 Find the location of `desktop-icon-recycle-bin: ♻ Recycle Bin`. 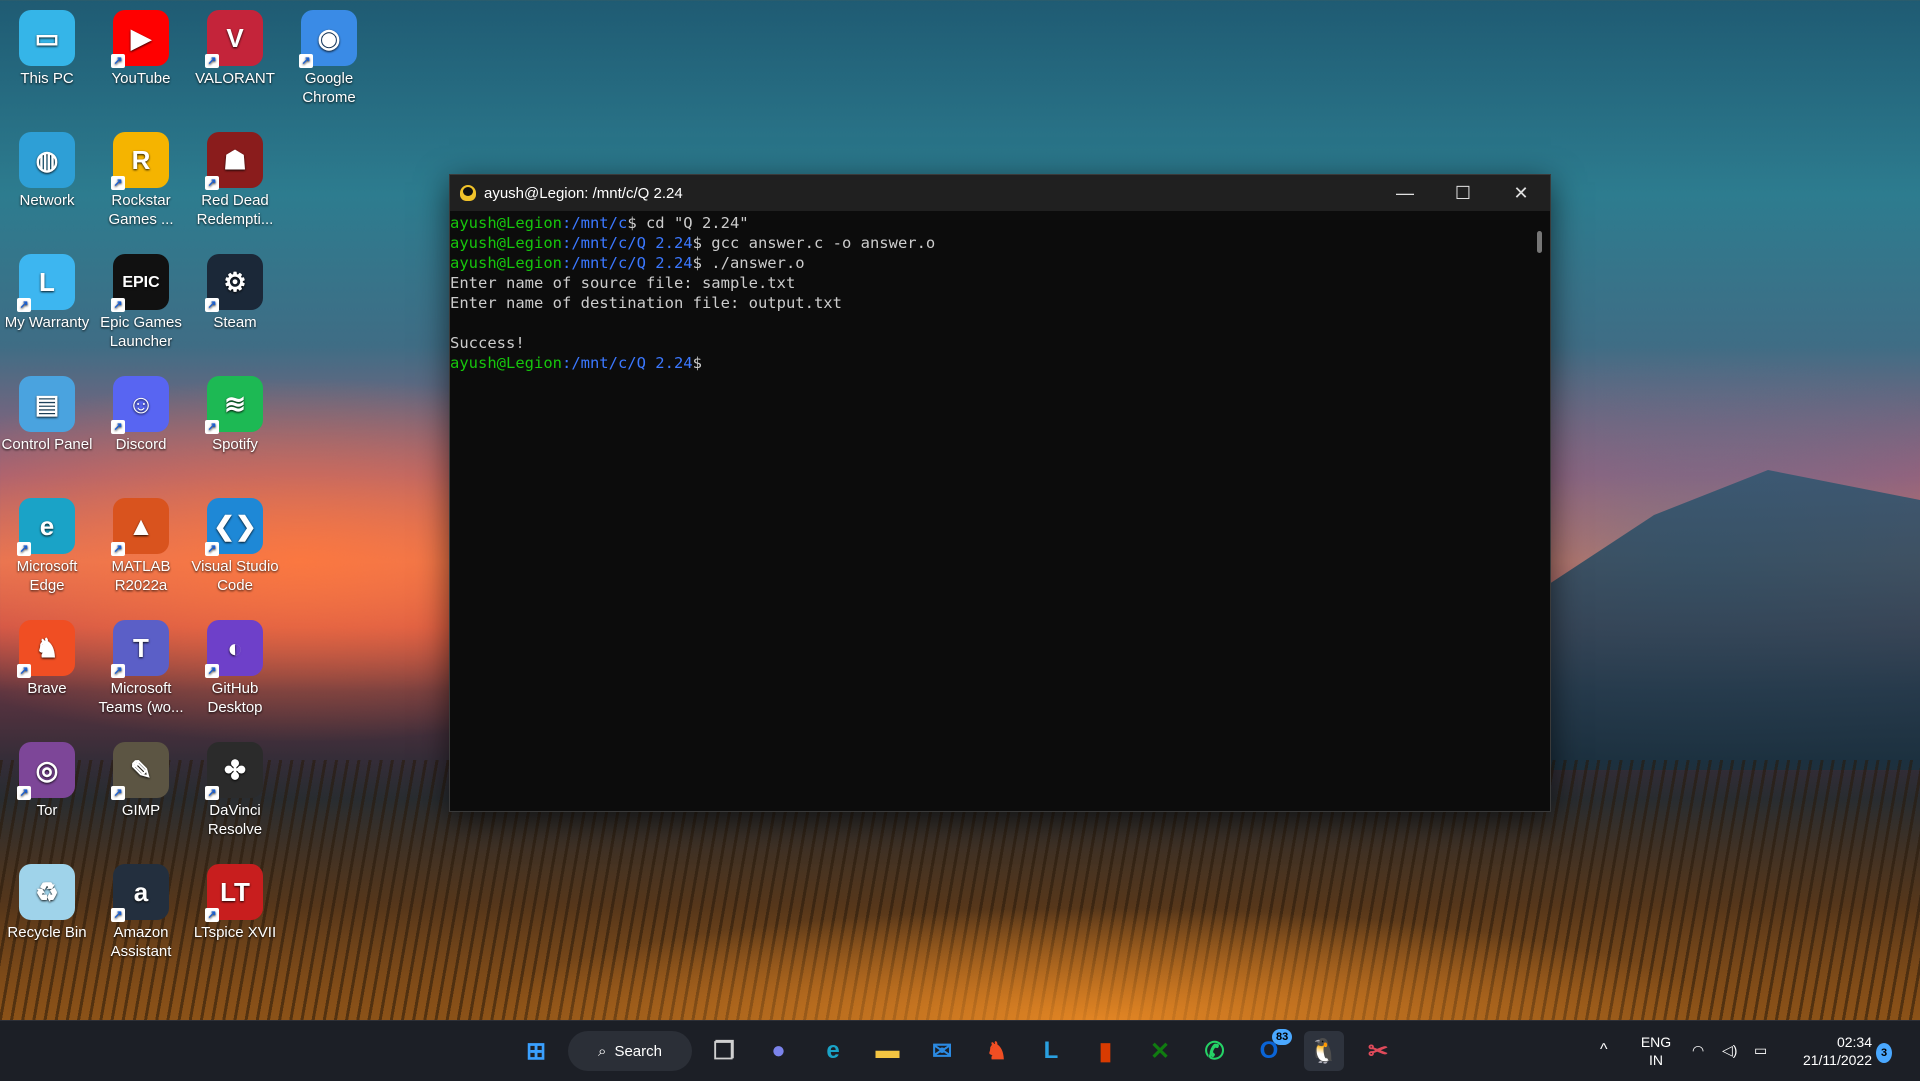

desktop-icon-recycle-bin: ♻ Recycle Bin is located at coordinates (47, 900).